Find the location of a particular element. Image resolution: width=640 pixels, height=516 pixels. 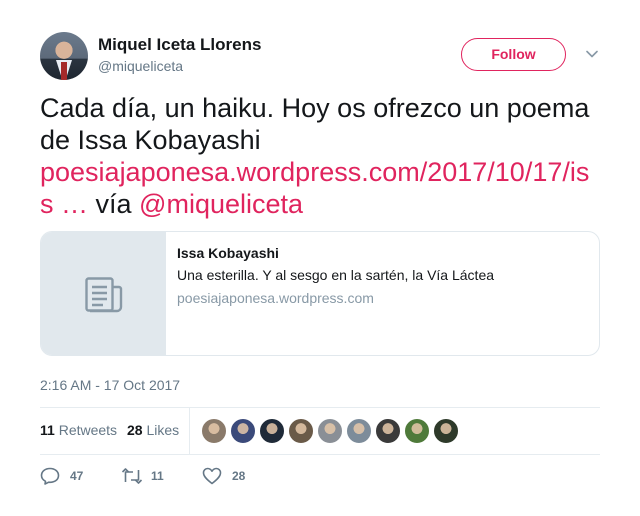

heart-icon is located at coordinates (212, 476).